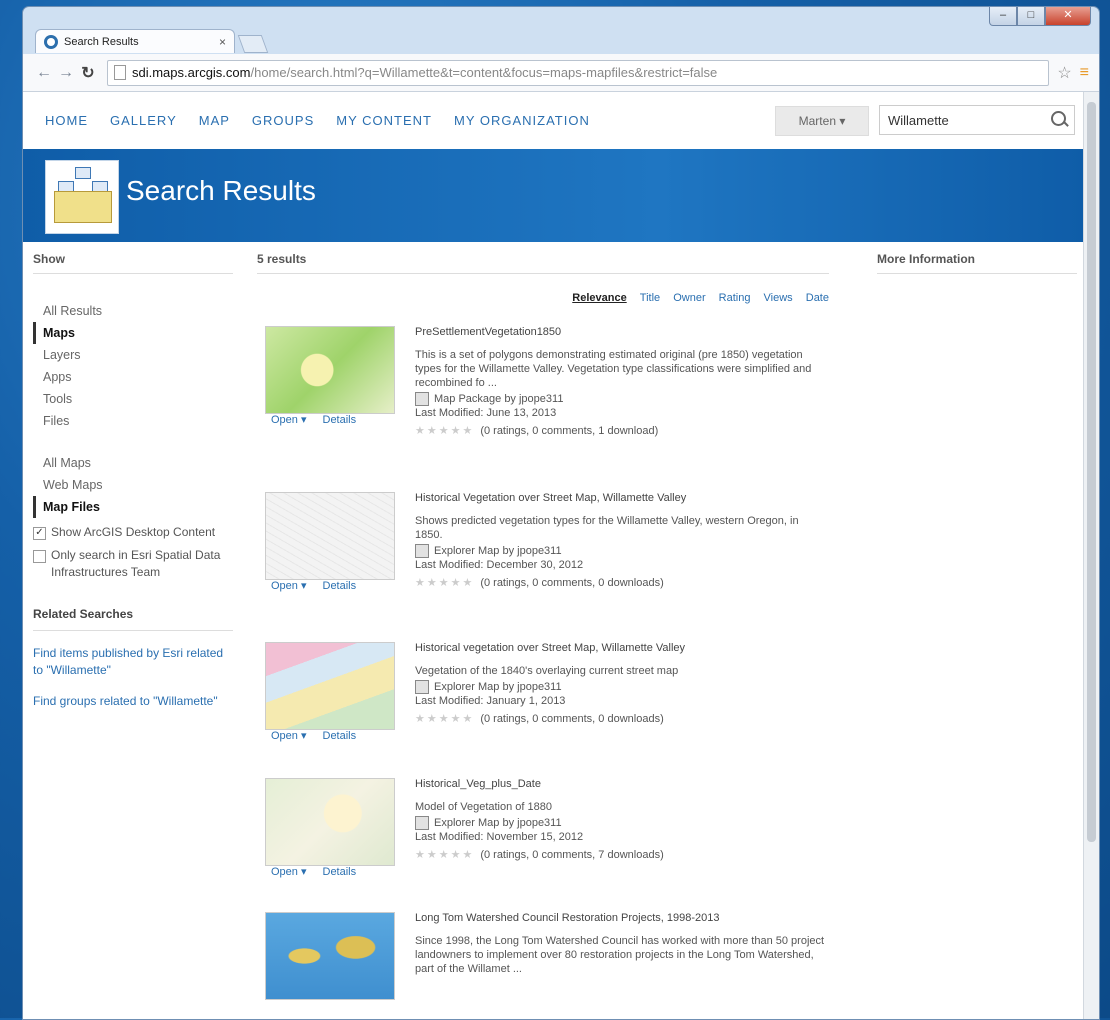 The height and width of the screenshot is (1020, 1110). I want to click on filter-maps: Maps, so click(133, 333).